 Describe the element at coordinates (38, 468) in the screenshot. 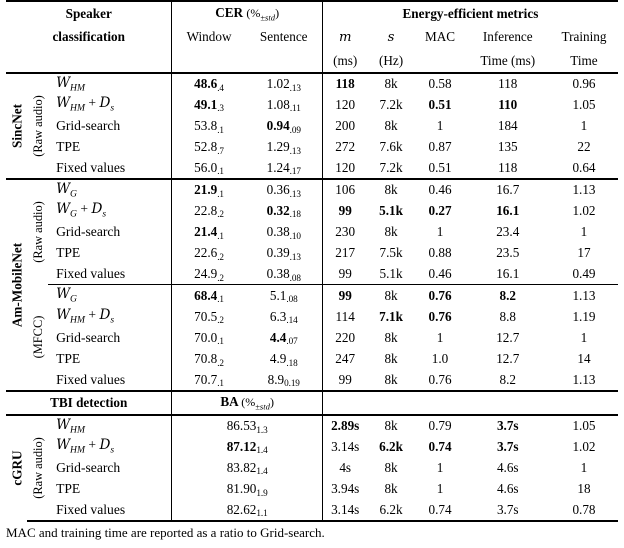

I see `group-sublabel-cgru: (Raw audio)` at that location.